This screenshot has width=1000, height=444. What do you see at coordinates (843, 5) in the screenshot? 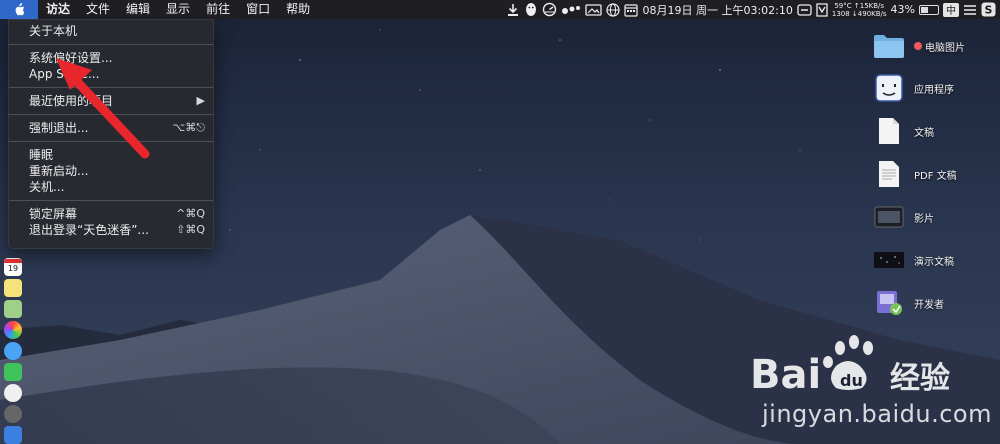
I see `cpu-temp-text: 59°C` at bounding box center [843, 5].